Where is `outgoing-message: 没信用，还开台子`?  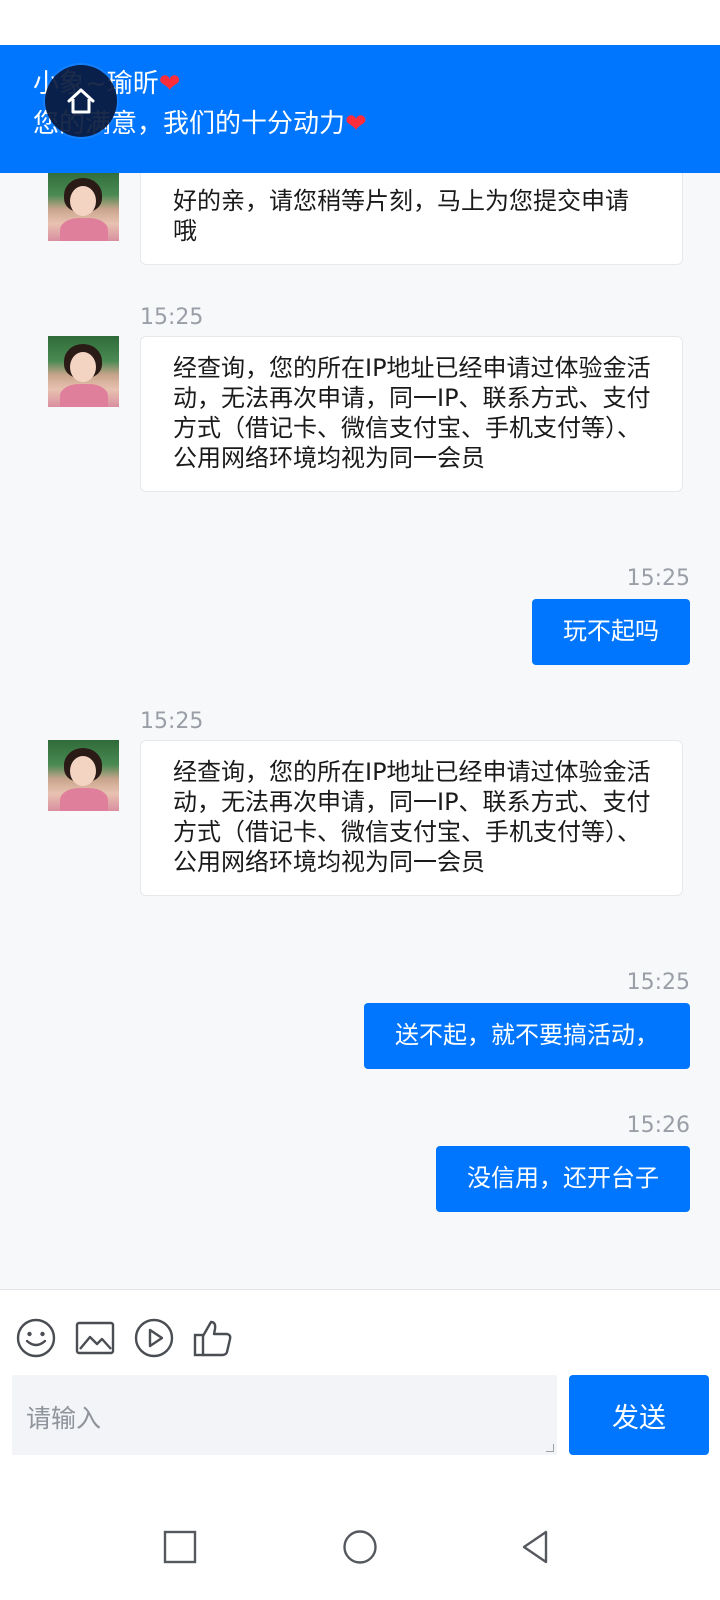 outgoing-message: 没信用，还开台子 is located at coordinates (563, 1179).